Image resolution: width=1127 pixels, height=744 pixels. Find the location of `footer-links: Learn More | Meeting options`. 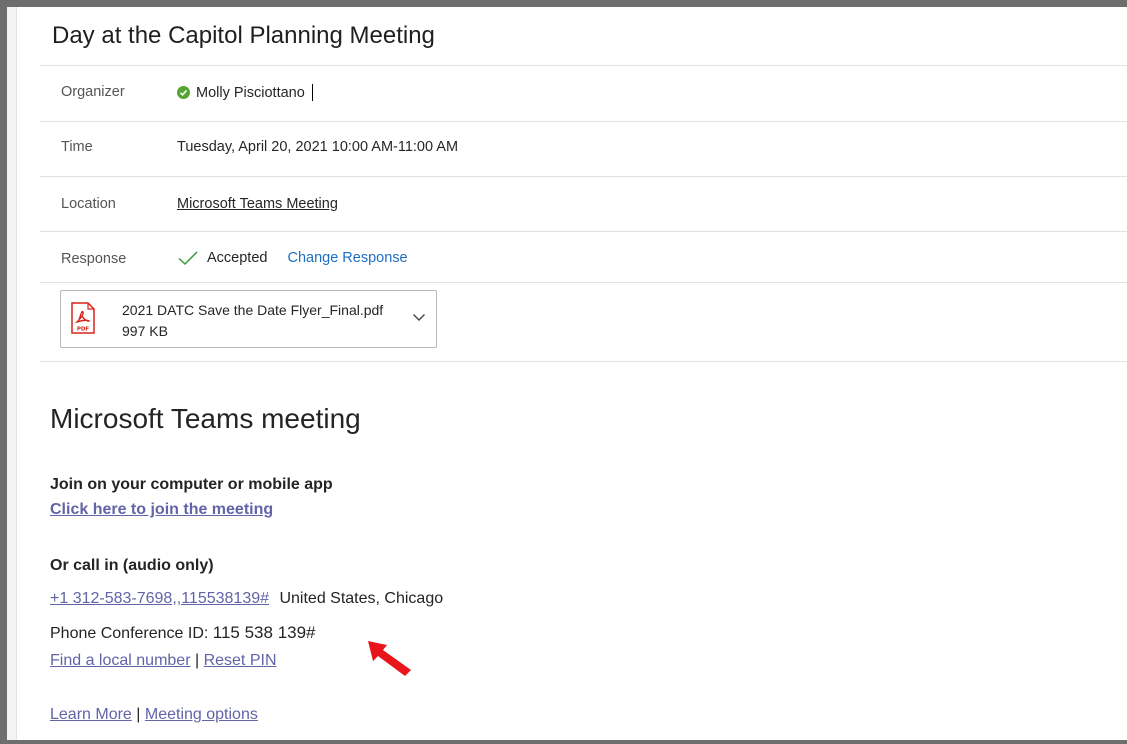

footer-links: Learn More | Meeting options is located at coordinates (154, 715).